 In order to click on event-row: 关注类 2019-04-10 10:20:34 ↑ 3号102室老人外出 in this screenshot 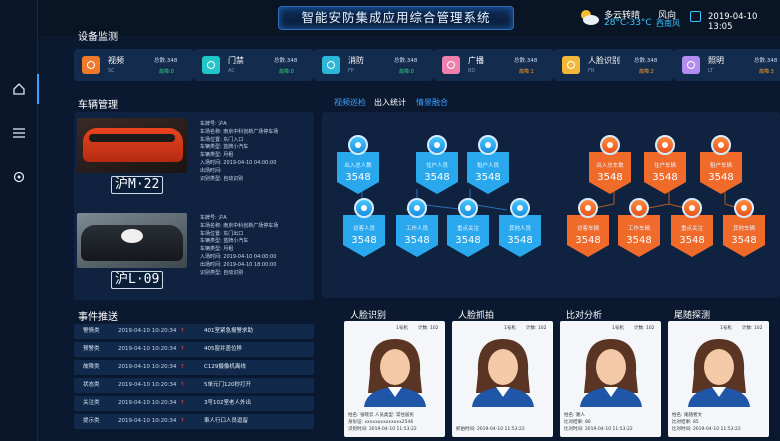, I will do `click(194, 403)`.